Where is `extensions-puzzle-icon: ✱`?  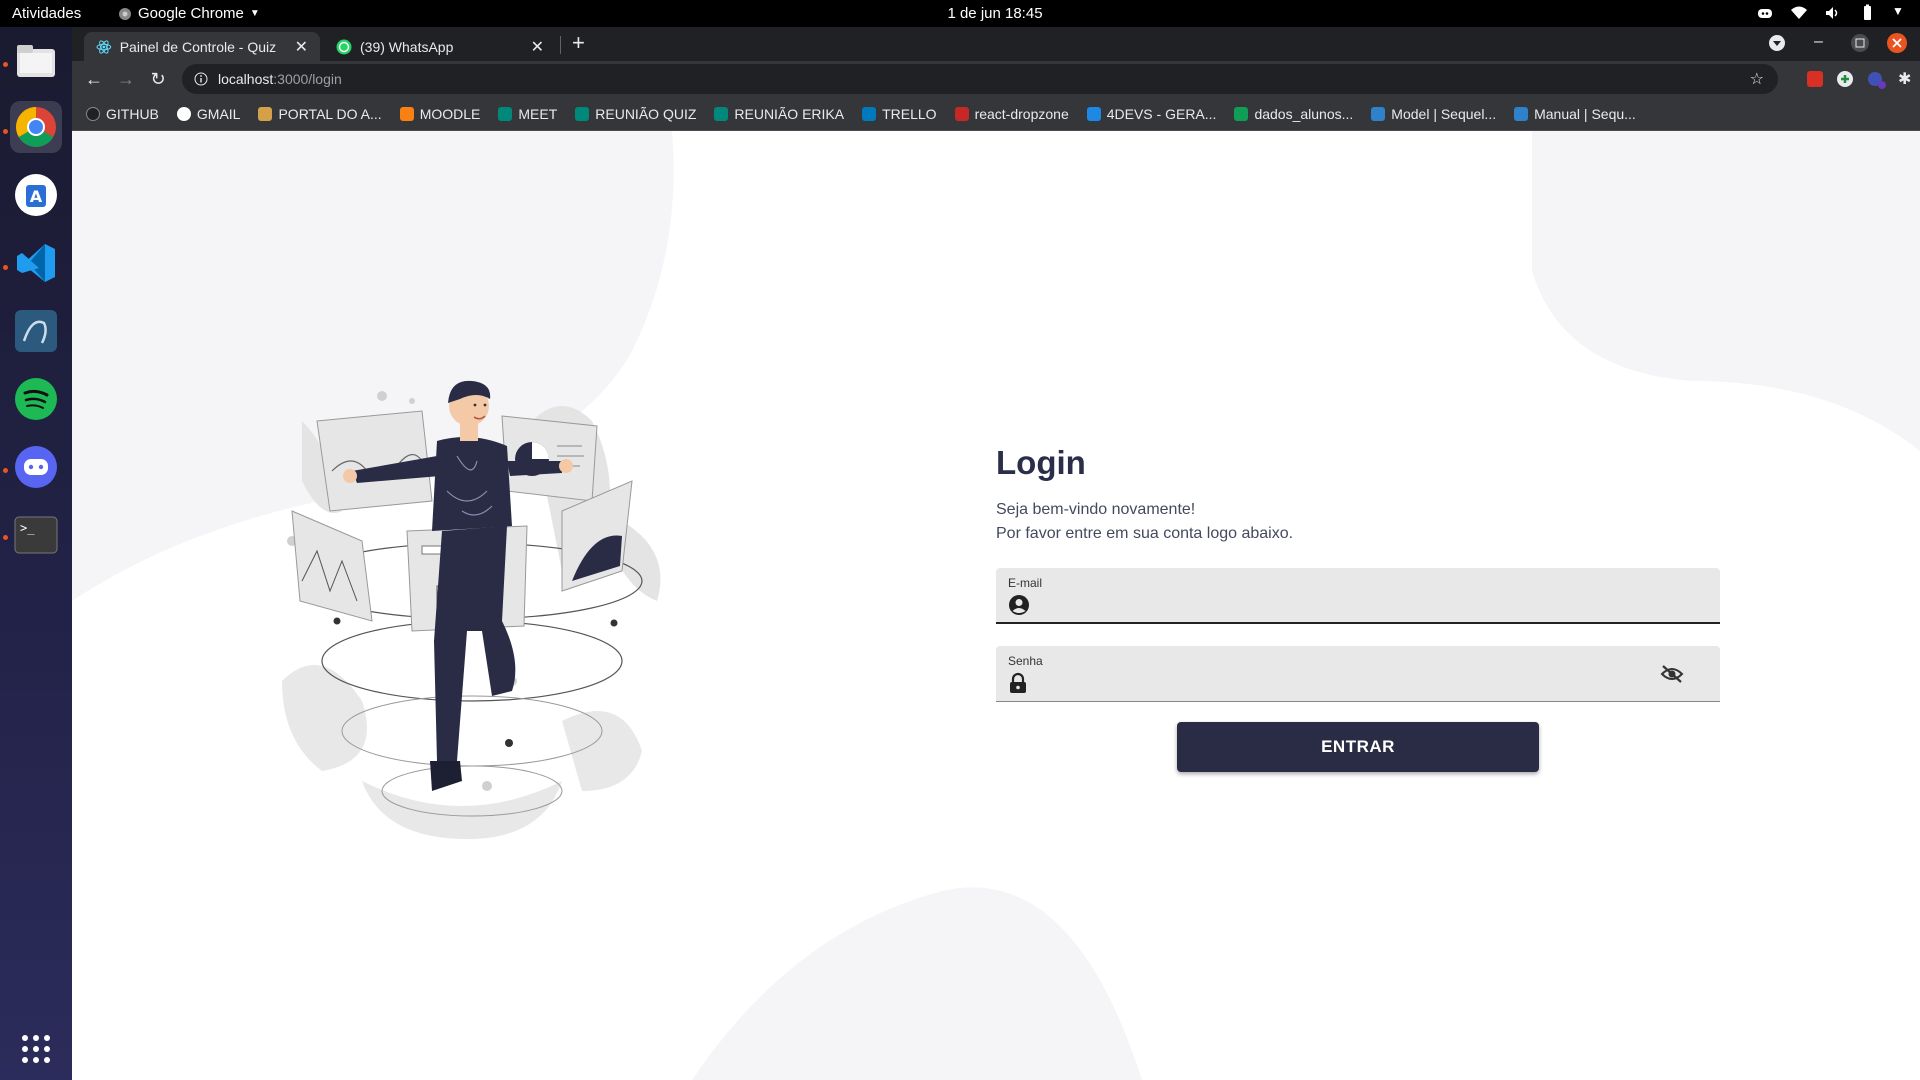
extensions-puzzle-icon: ✱ is located at coordinates (1904, 79).